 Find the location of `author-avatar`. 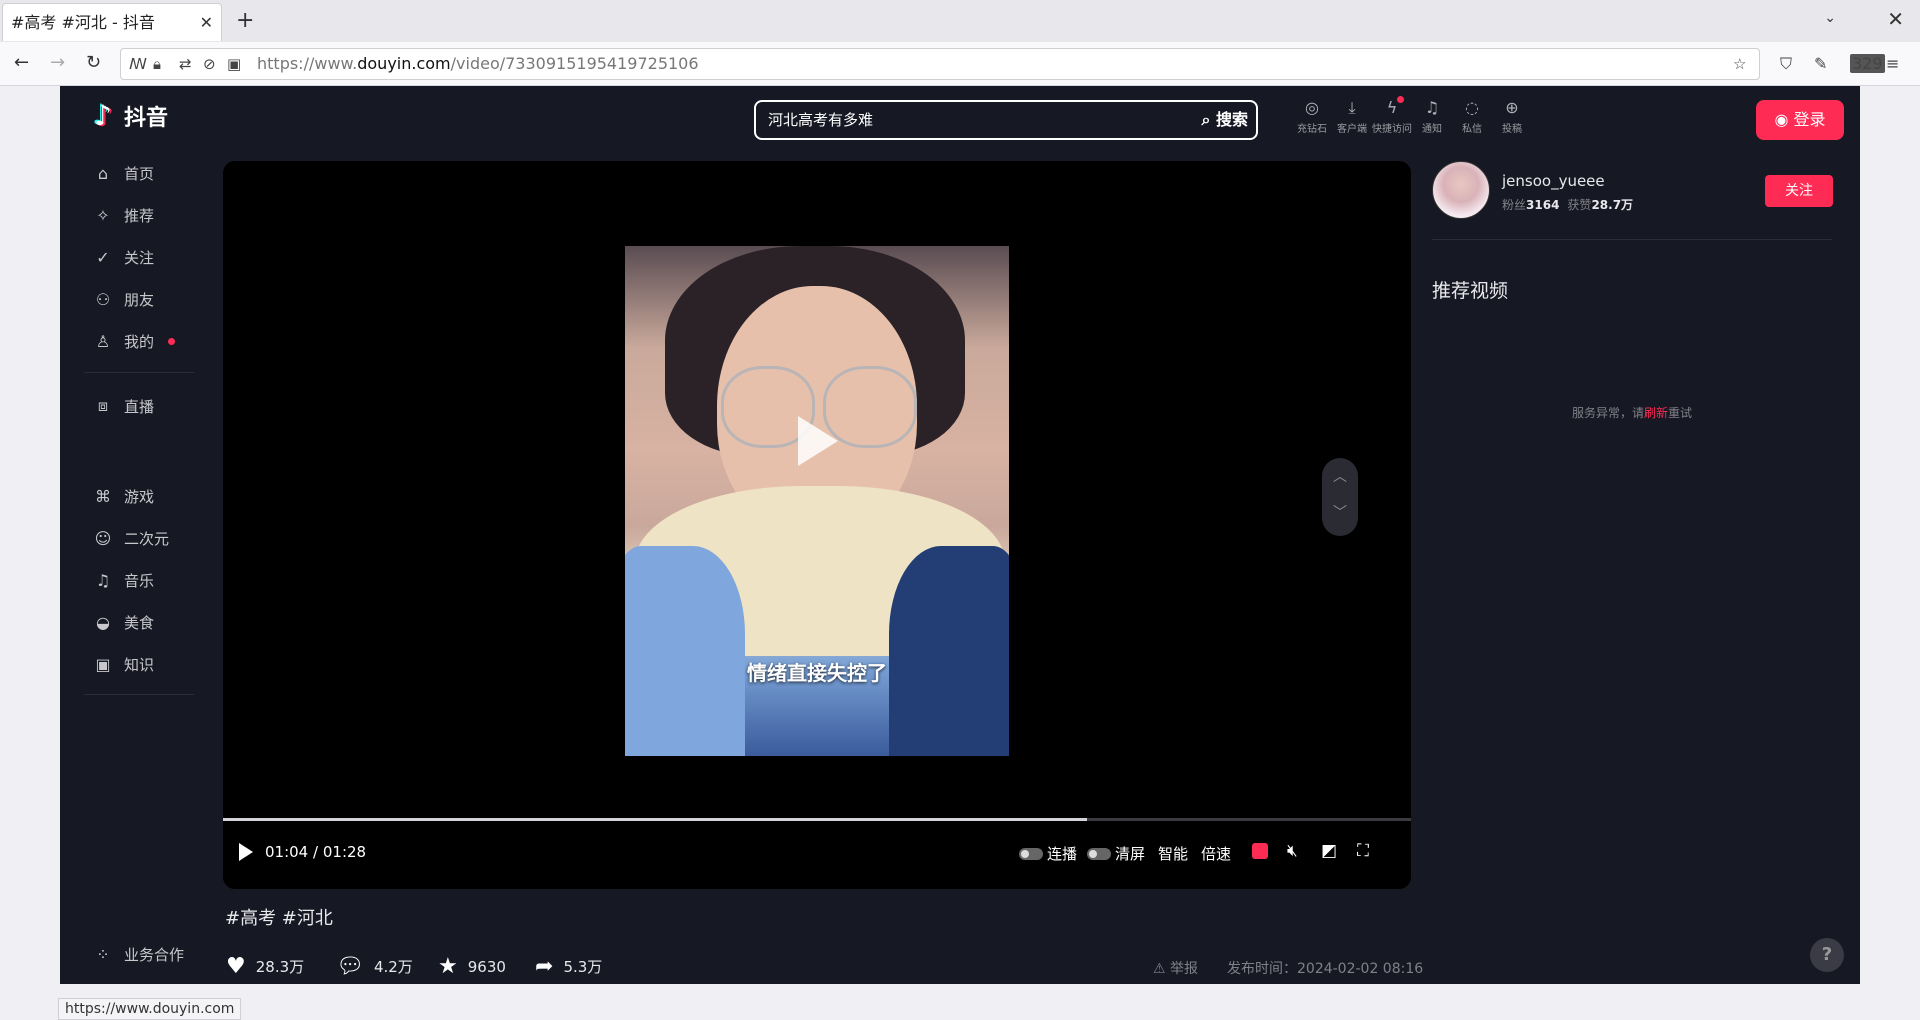

author-avatar is located at coordinates (1461, 190).